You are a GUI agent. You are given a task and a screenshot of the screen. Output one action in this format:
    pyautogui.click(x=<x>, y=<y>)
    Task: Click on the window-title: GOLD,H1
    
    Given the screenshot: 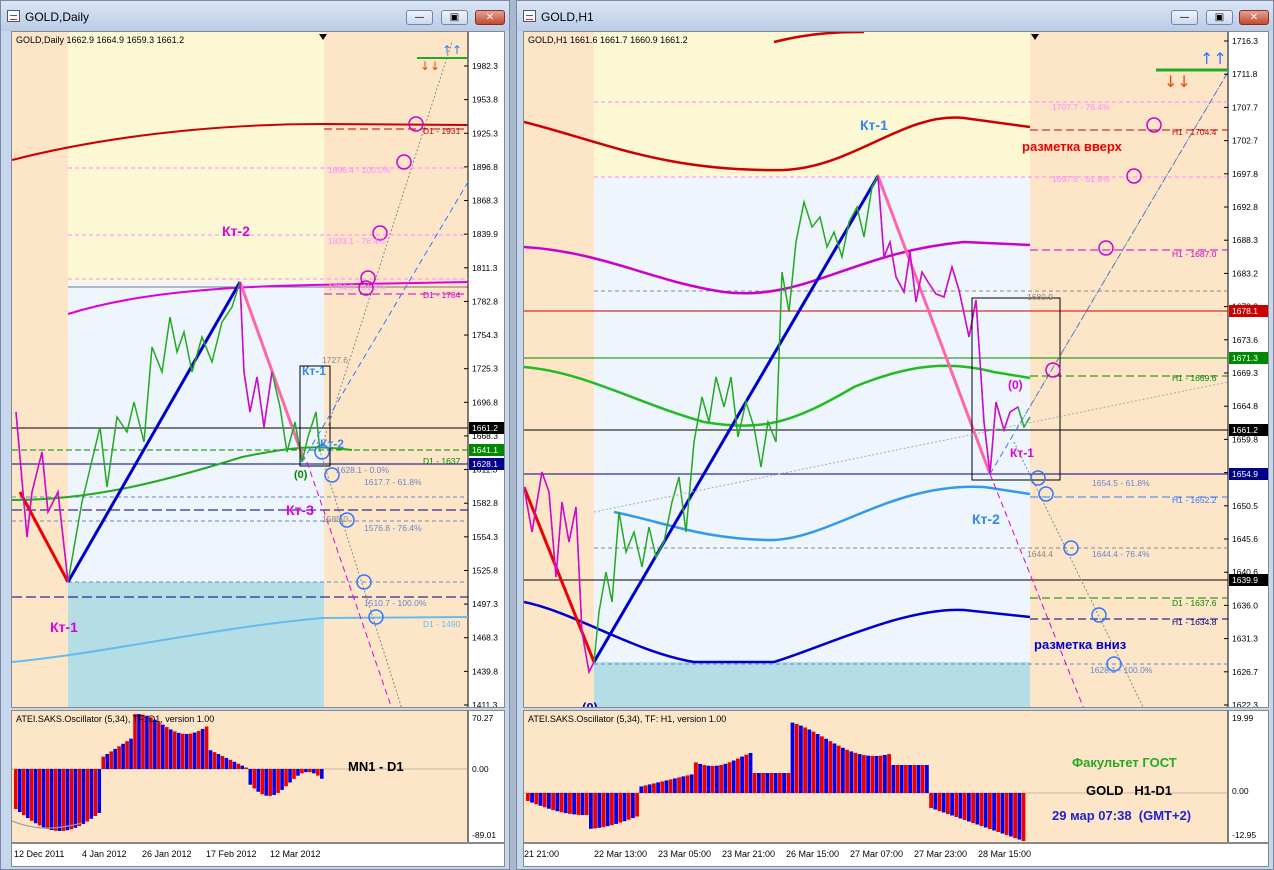 What is the action you would take?
    pyautogui.click(x=567, y=17)
    